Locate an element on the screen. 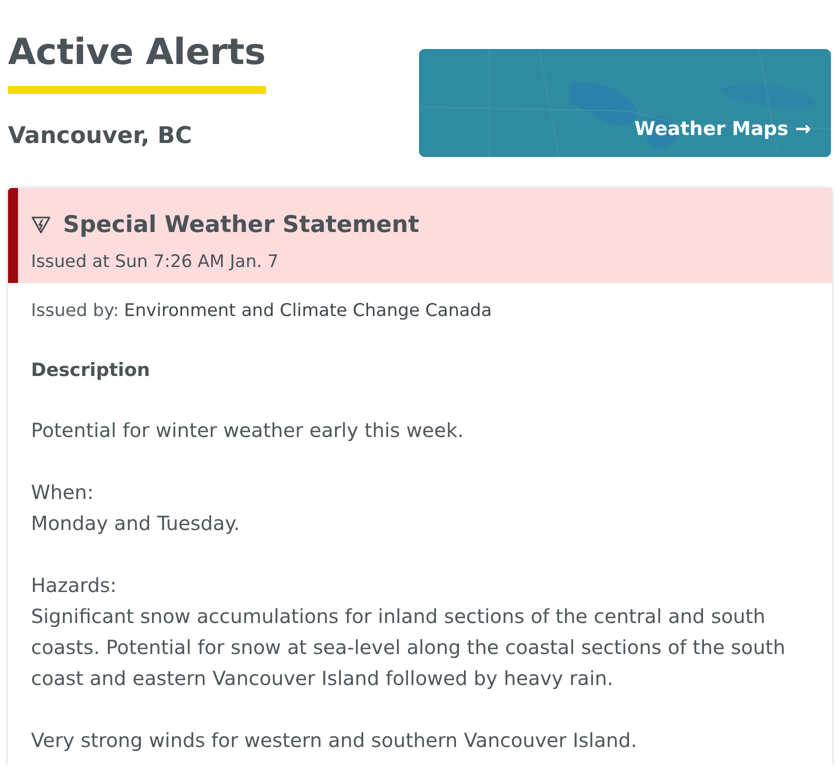  description-text: Potential for winter weather early this week. is located at coordinates (248, 431).